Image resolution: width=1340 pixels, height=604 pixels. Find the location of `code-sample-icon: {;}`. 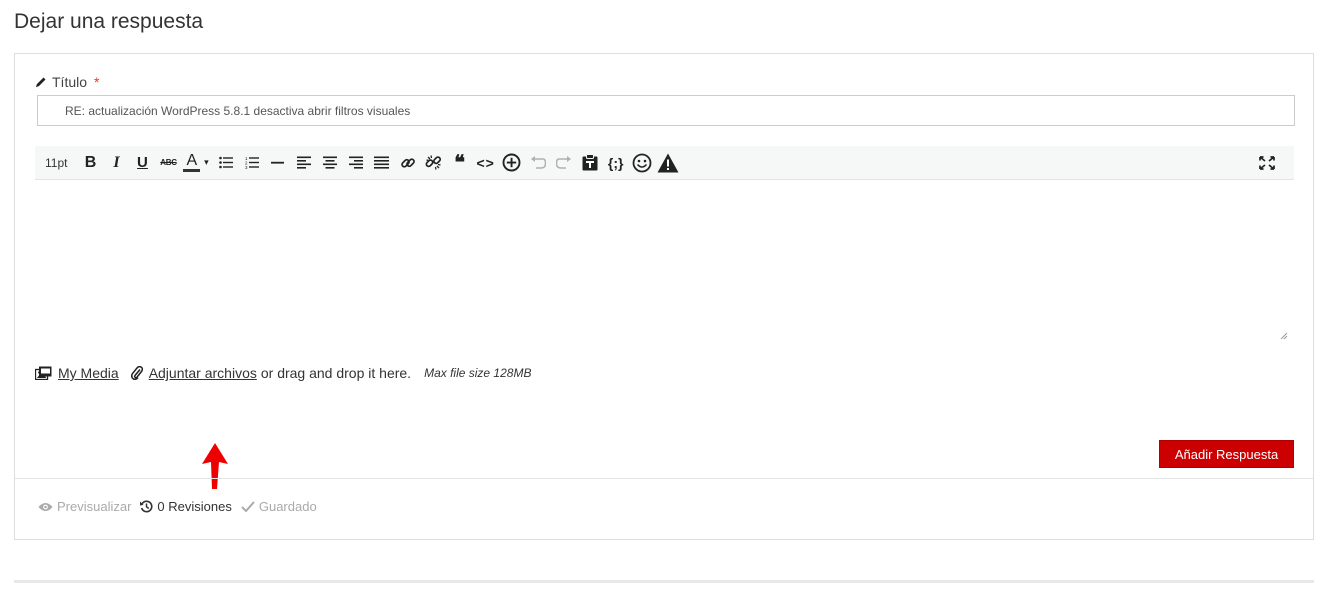

code-sample-icon: {;} is located at coordinates (616, 163).